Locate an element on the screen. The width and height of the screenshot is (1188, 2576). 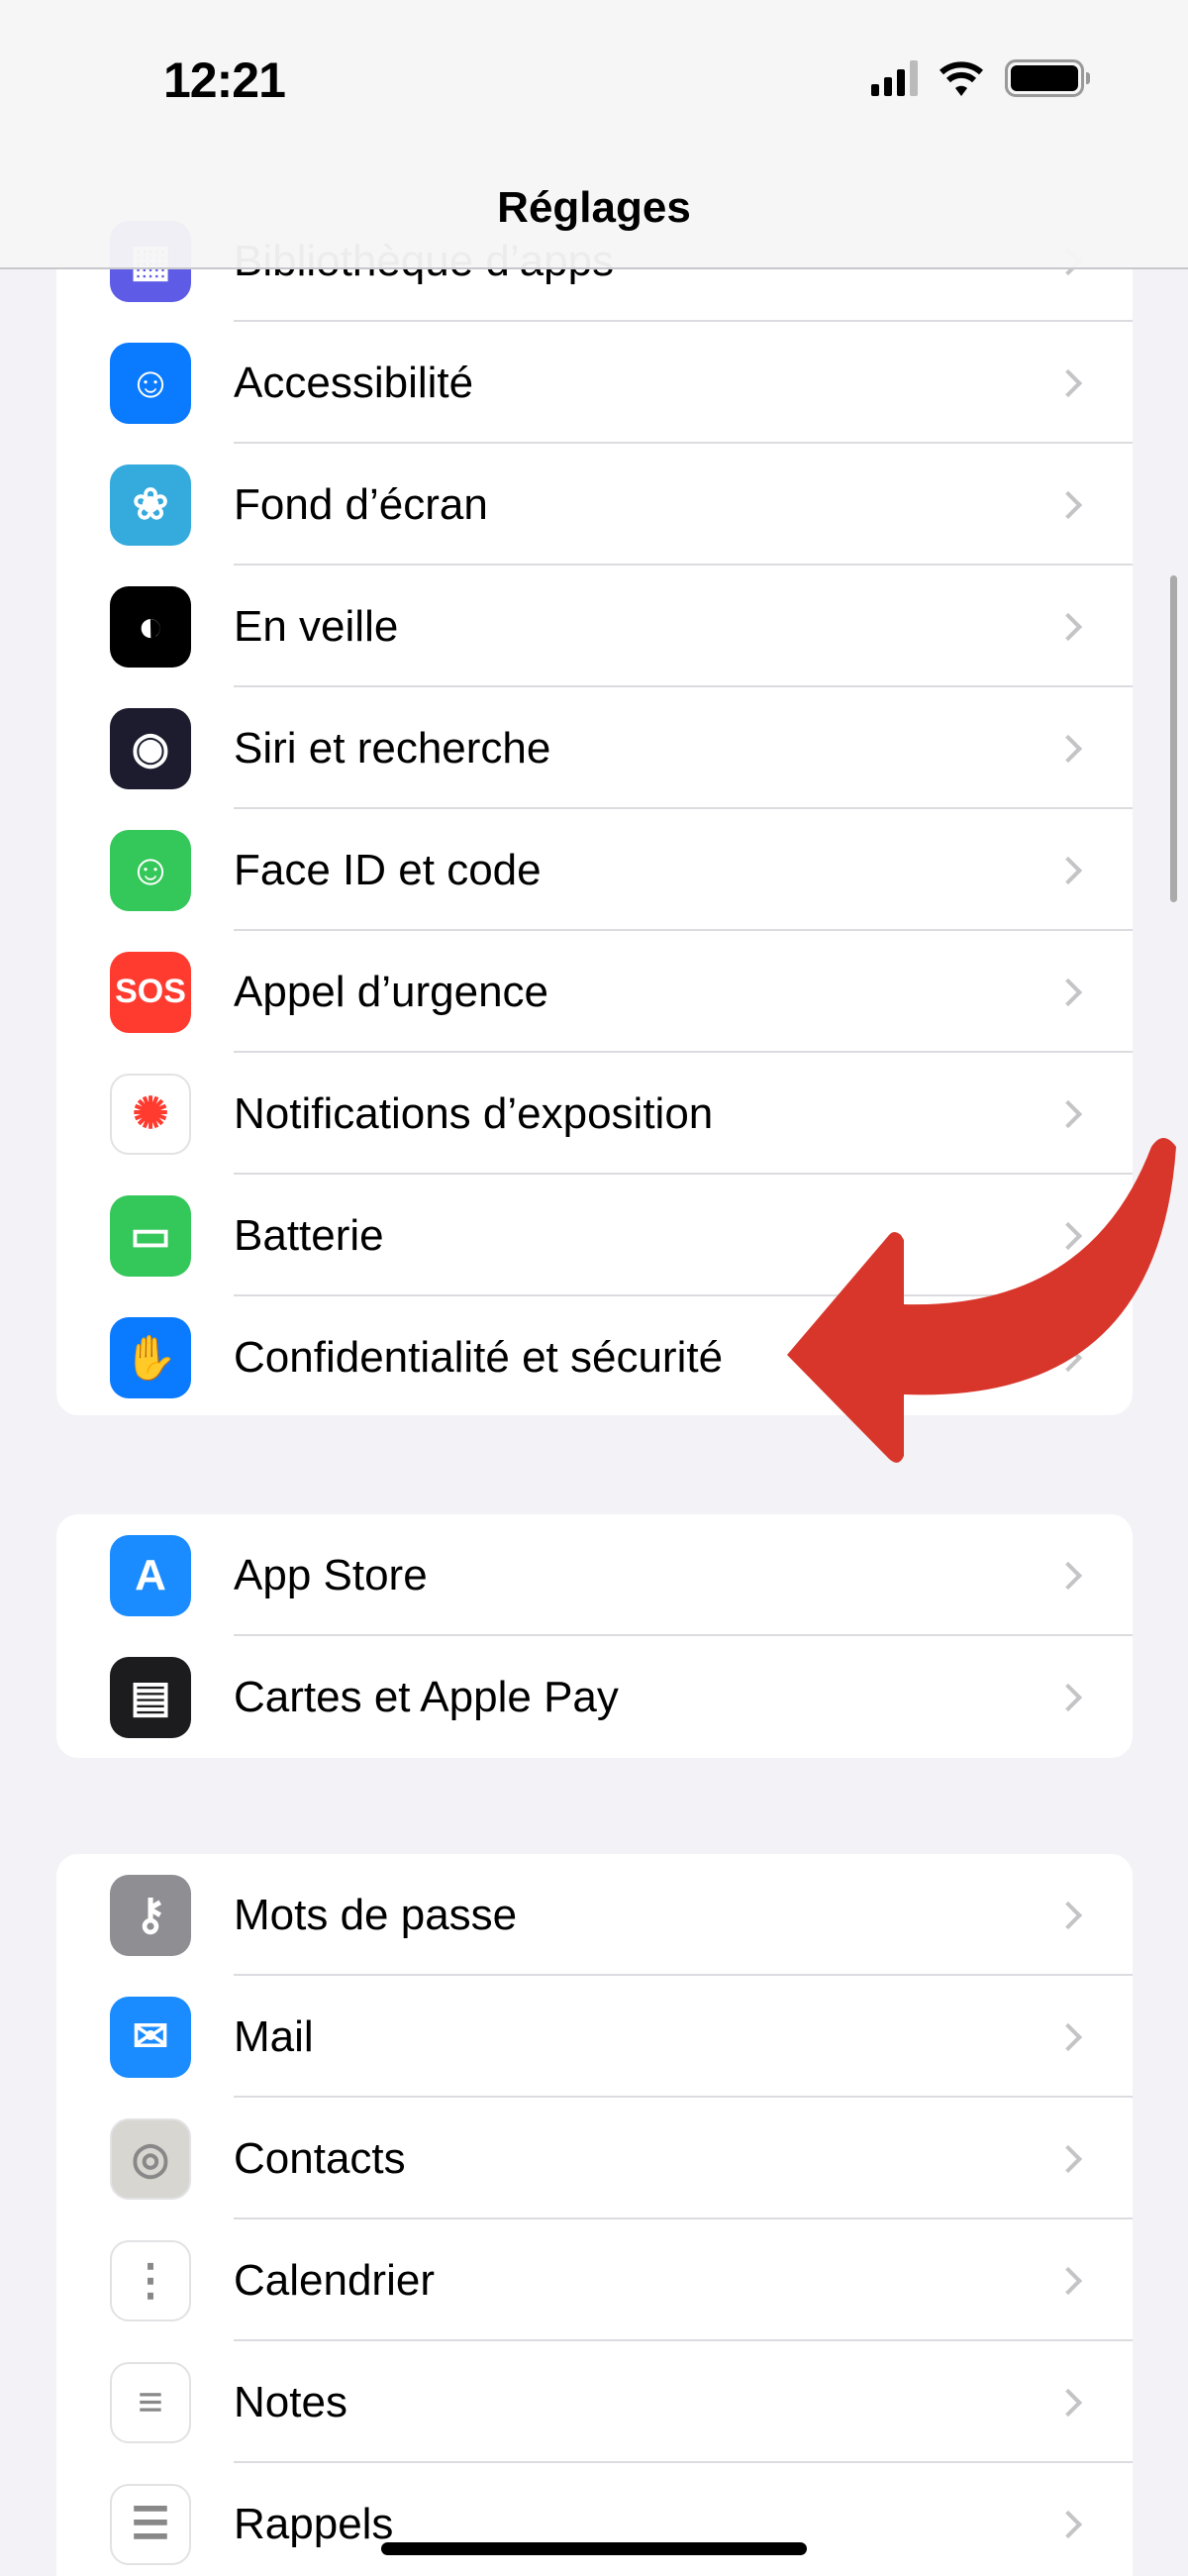
cellular-signal-icon is located at coordinates (894, 78).